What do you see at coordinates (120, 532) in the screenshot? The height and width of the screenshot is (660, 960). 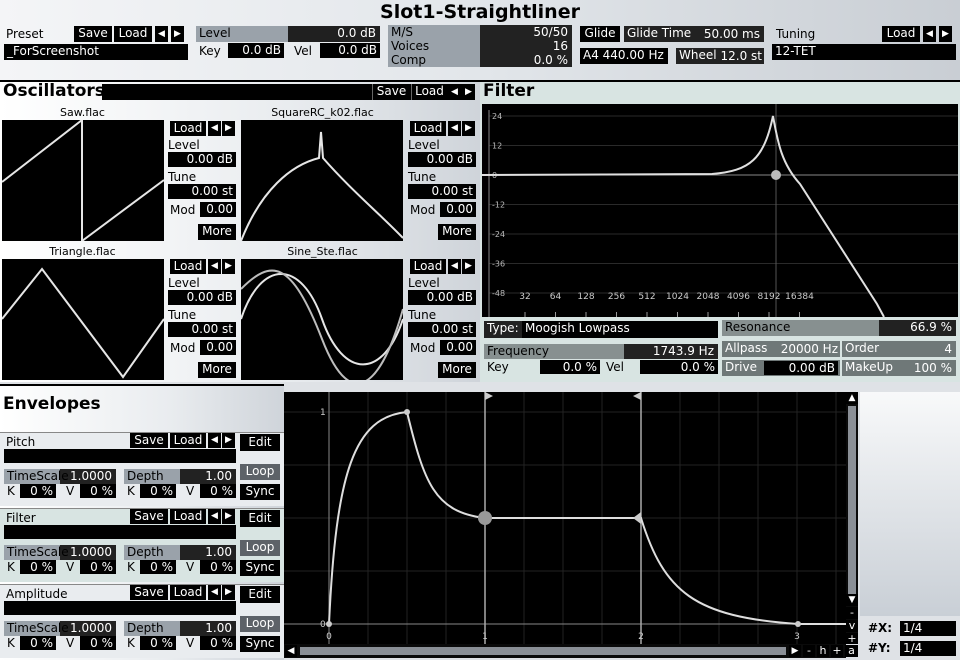 I see `env-filter-name-field` at bounding box center [120, 532].